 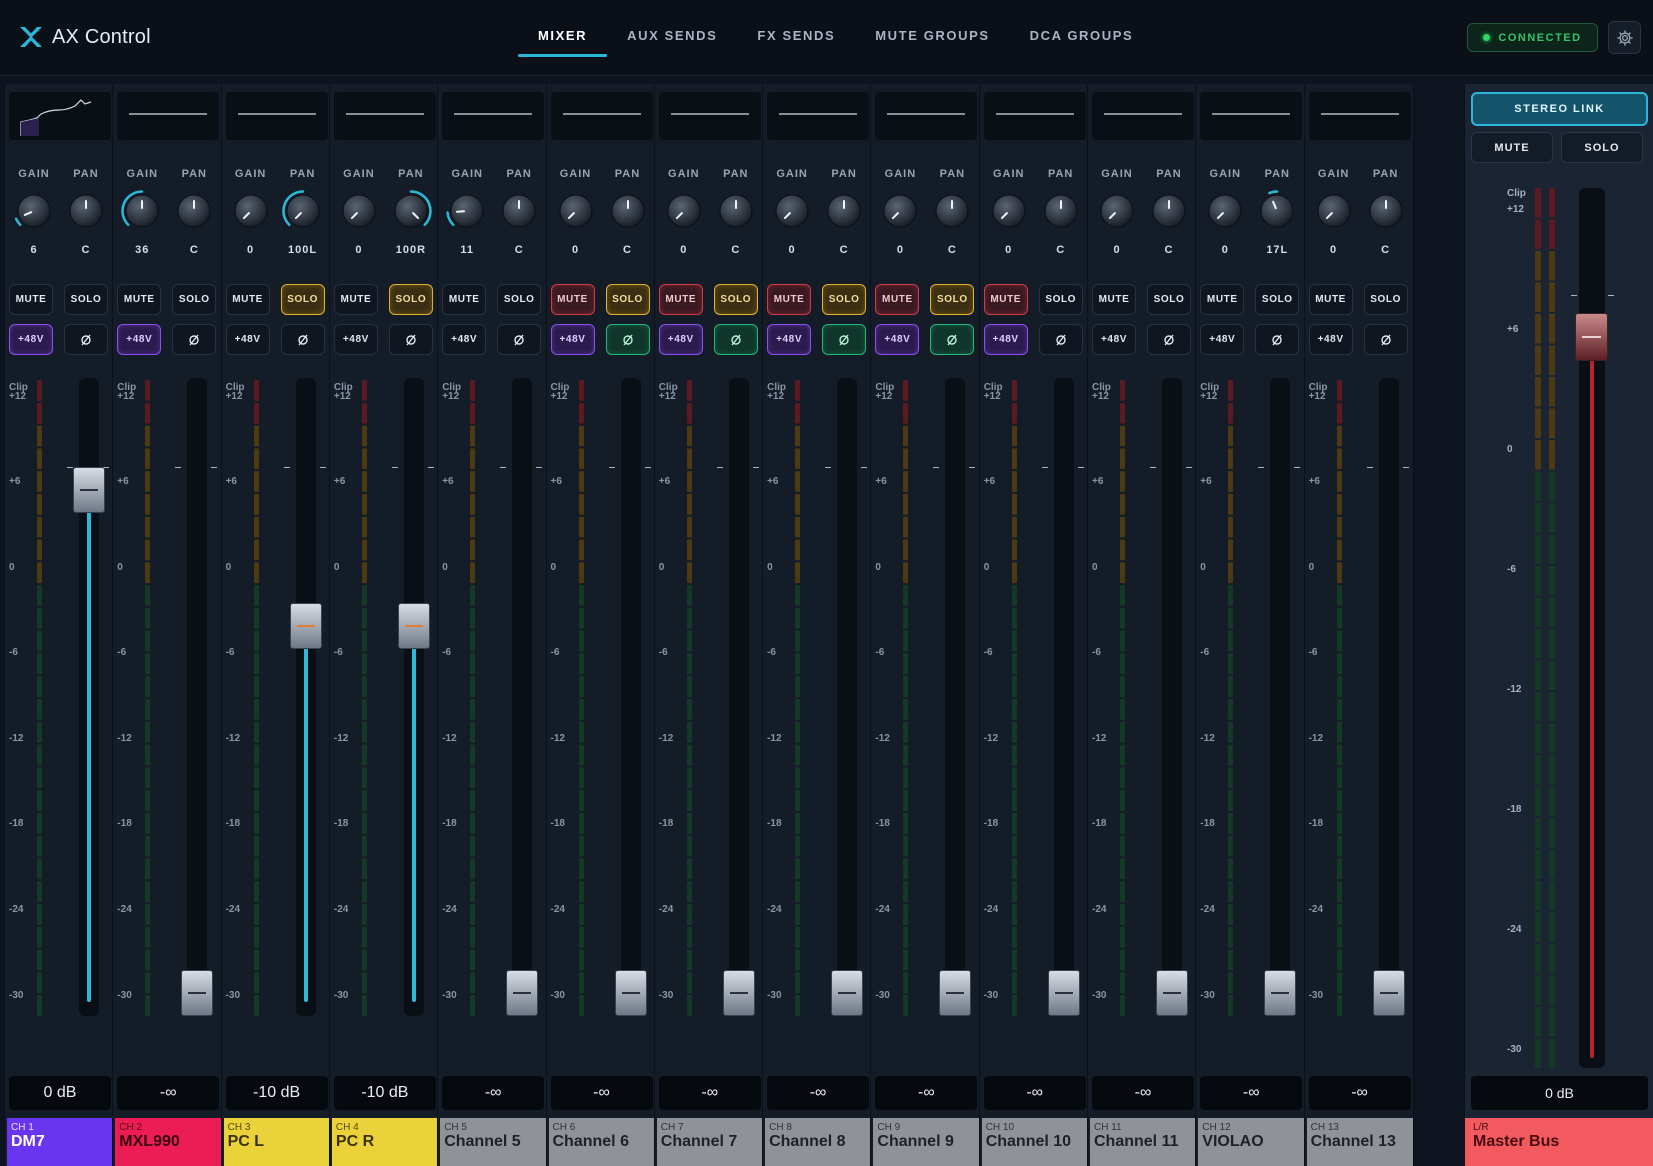 What do you see at coordinates (384, 1142) in the screenshot?
I see `channel-name-label: CH 4 PC R` at bounding box center [384, 1142].